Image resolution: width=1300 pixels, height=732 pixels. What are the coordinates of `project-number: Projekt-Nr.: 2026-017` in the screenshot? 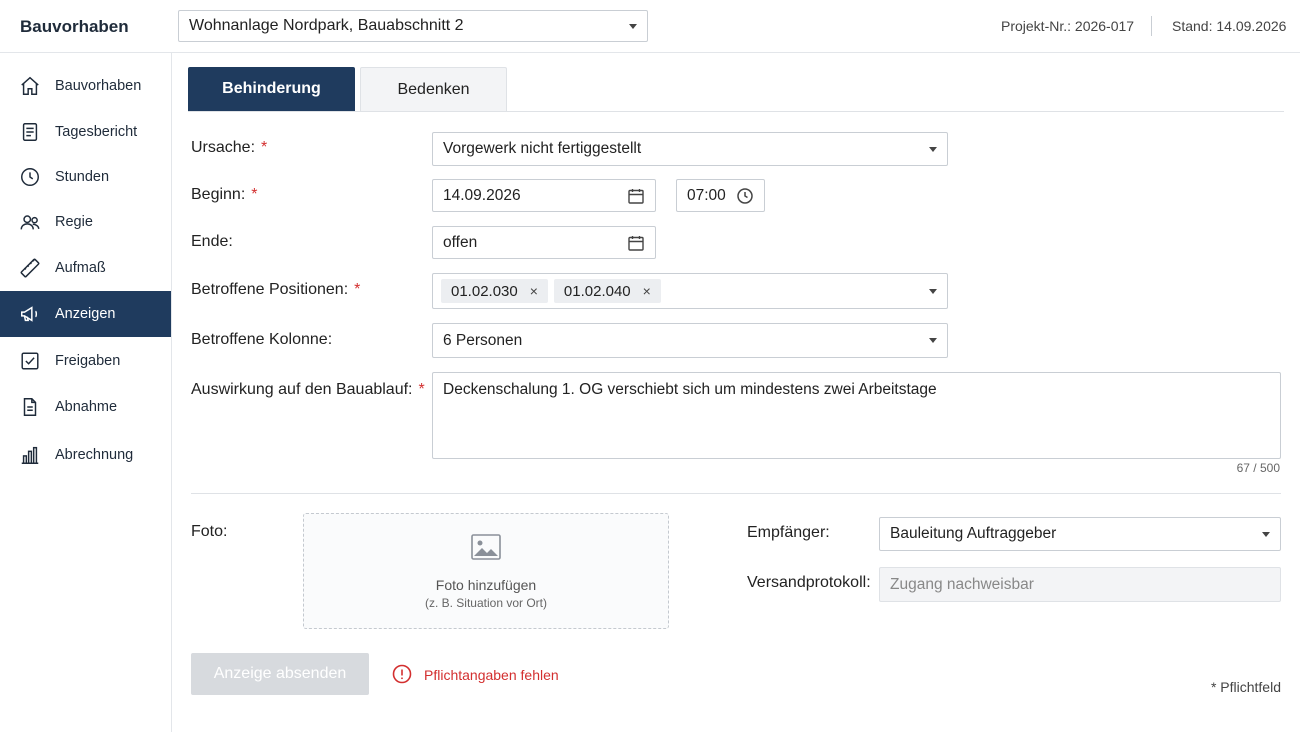 It's located at (1068, 26).